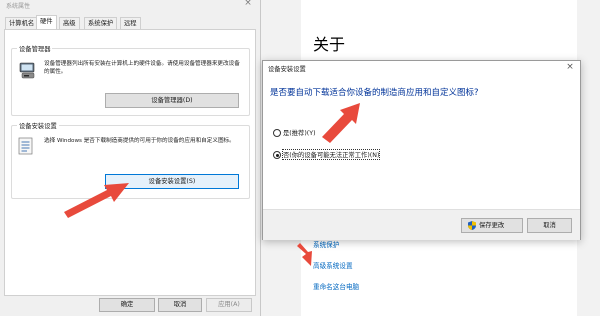 The width and height of the screenshot is (600, 316). Describe the element at coordinates (46, 22) in the screenshot. I see `tab-hardware: 硬件` at that location.